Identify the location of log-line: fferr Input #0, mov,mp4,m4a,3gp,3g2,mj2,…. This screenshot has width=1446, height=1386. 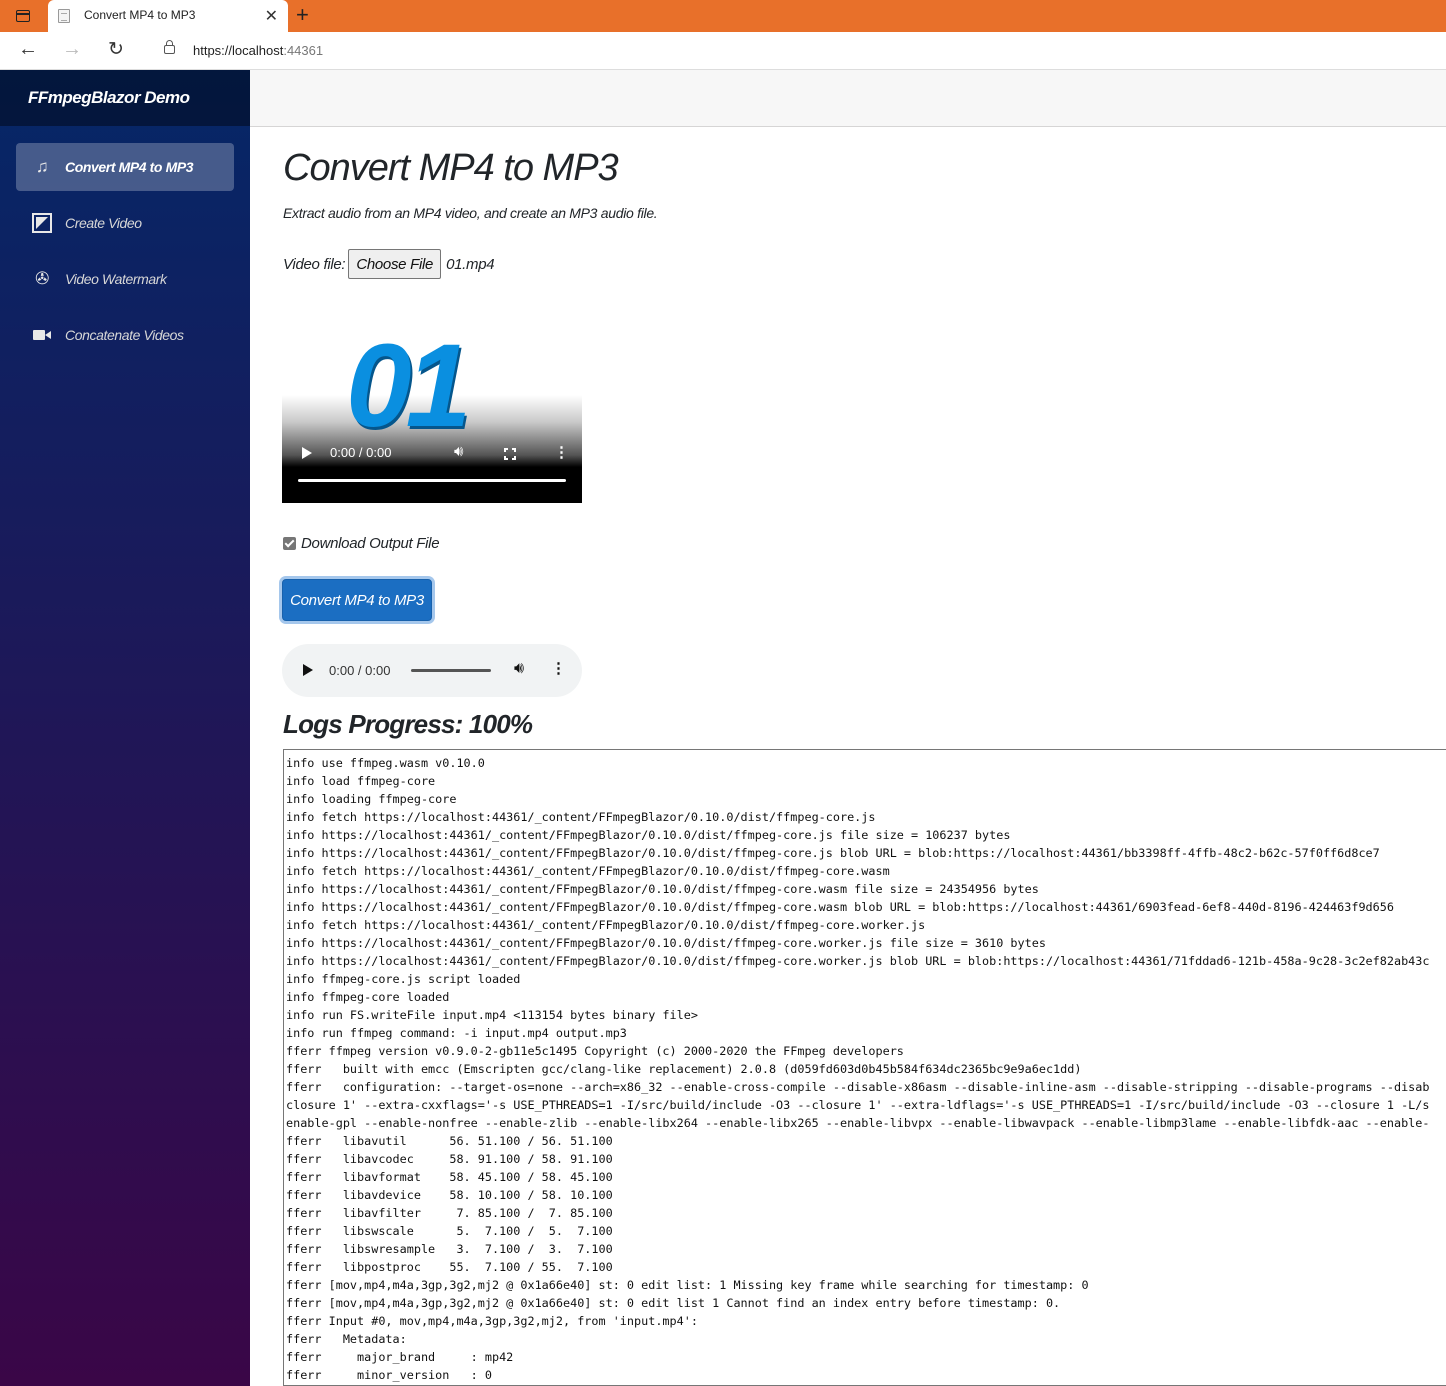
(492, 1321).